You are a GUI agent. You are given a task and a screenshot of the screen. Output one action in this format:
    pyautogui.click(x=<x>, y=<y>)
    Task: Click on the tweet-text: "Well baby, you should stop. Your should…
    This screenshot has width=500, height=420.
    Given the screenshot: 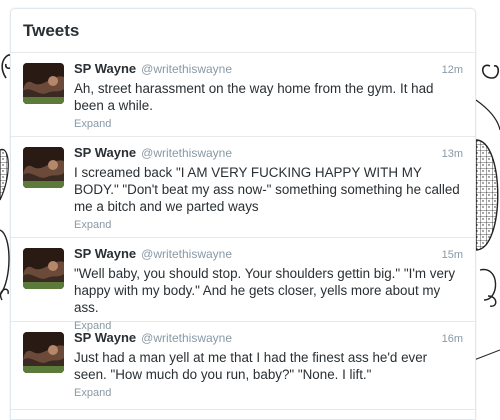 What is the action you would take?
    pyautogui.click(x=265, y=290)
    